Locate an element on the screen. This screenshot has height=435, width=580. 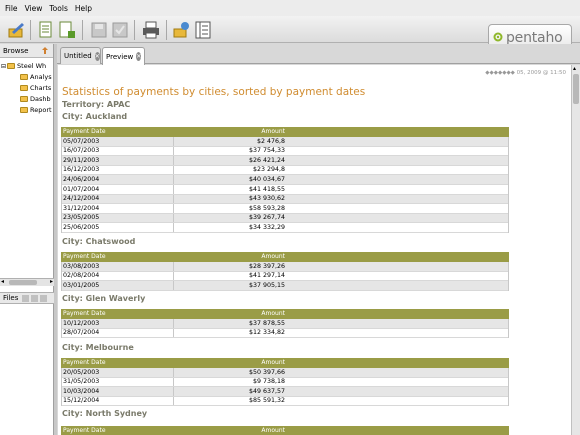
amount-cell: $34 332,29 is located at coordinates (266, 227).